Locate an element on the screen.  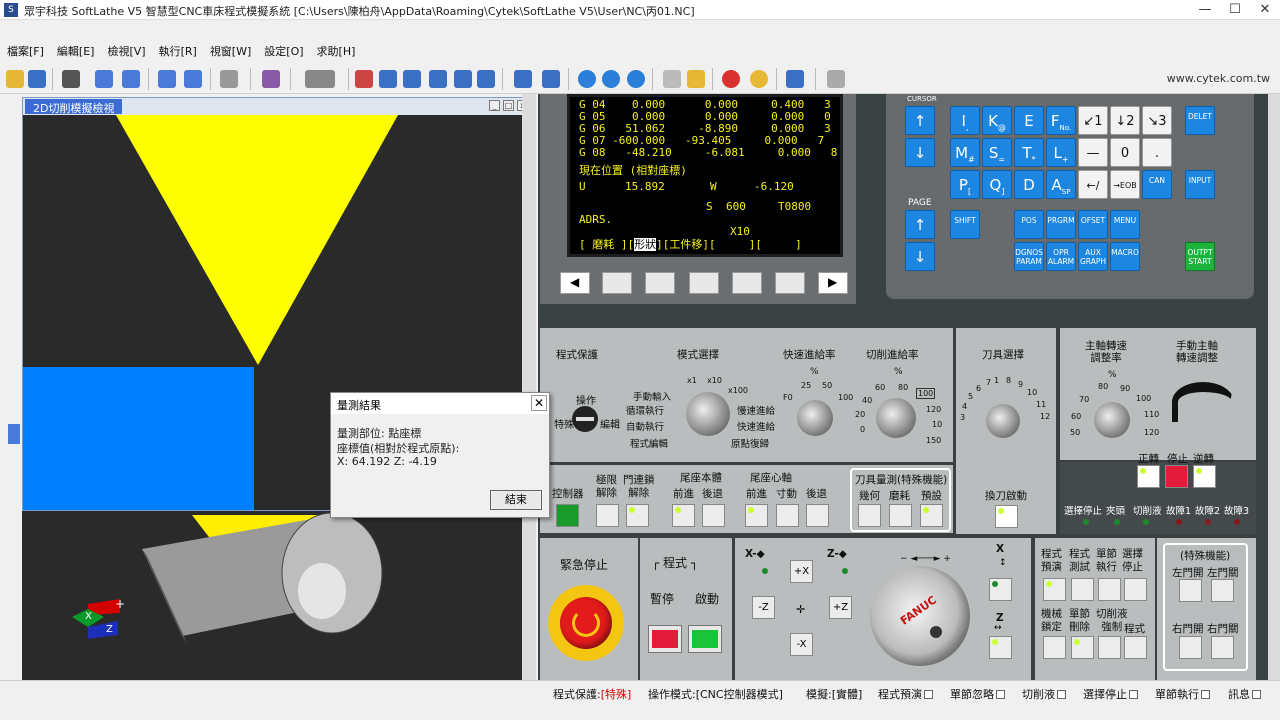
zoom-out-icon is located at coordinates (486, 79).